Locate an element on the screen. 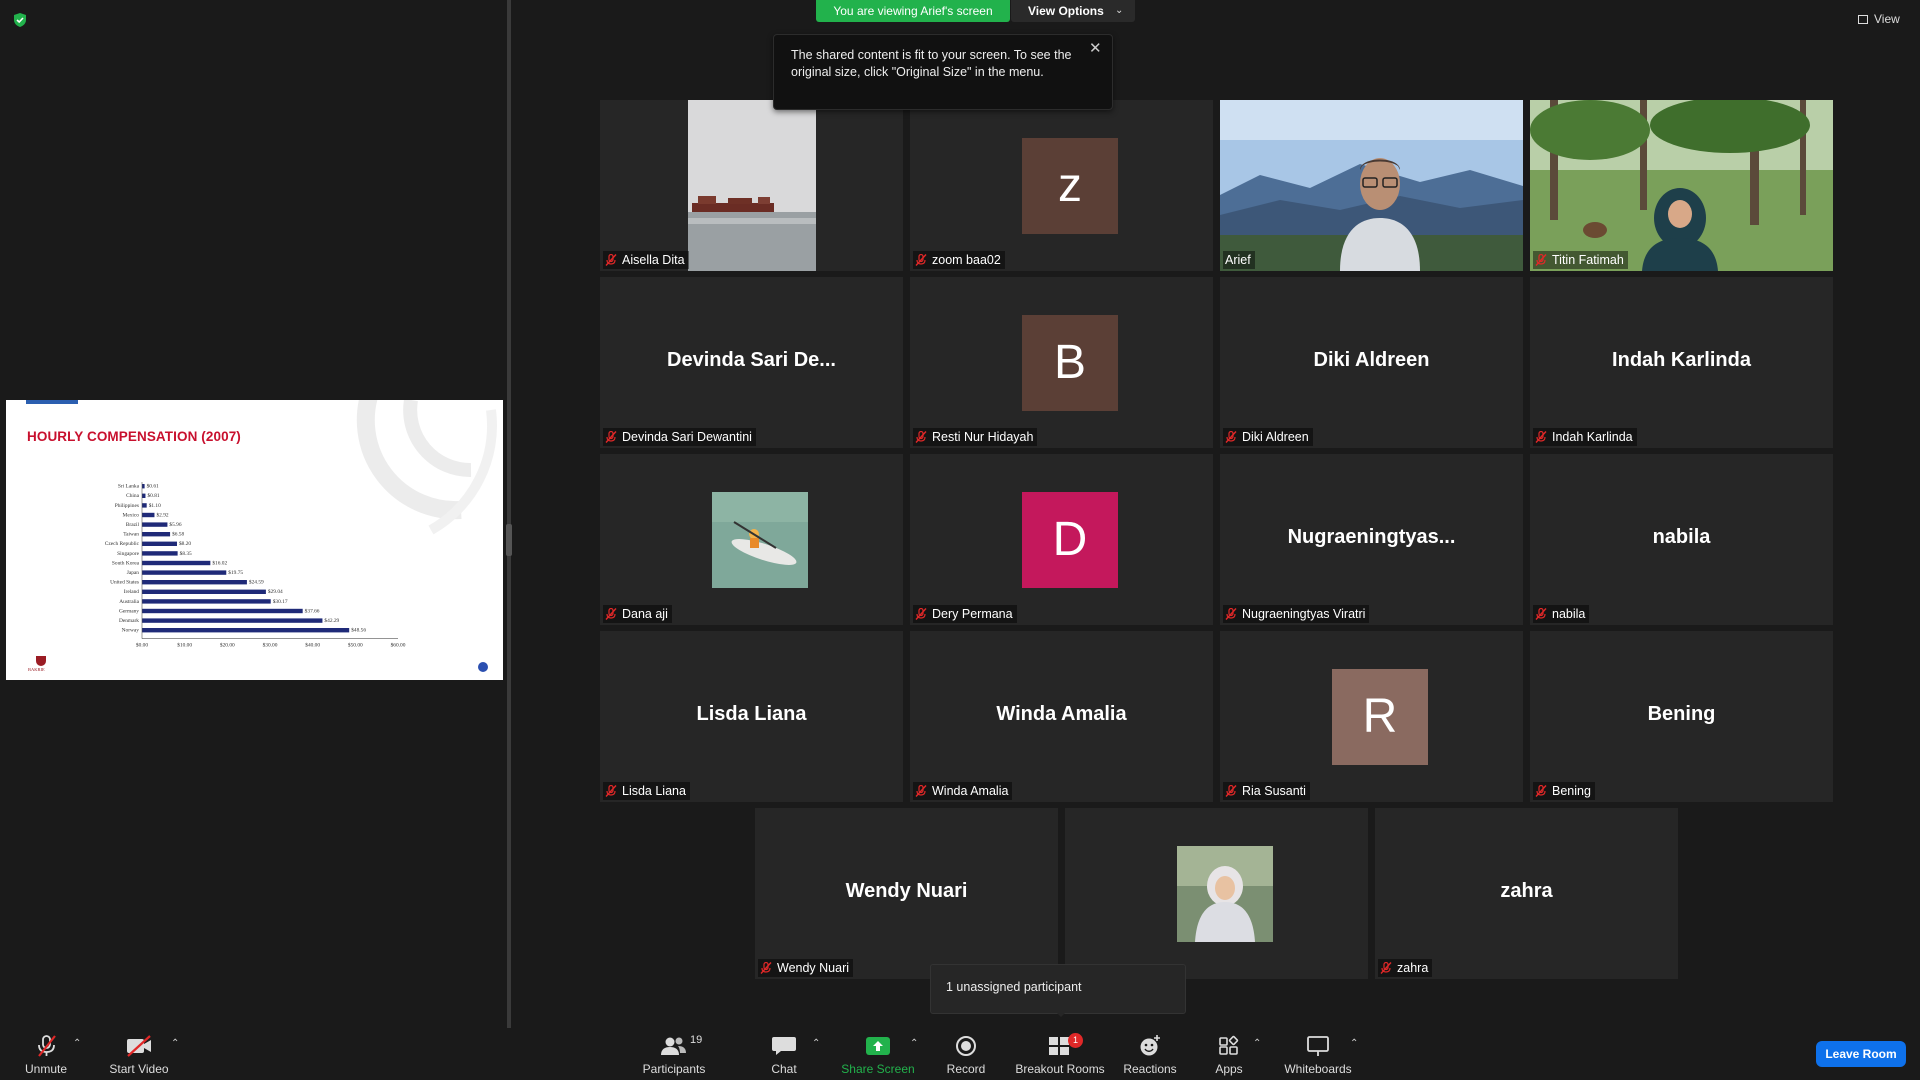  participant-photo is located at coordinates (752, 185).